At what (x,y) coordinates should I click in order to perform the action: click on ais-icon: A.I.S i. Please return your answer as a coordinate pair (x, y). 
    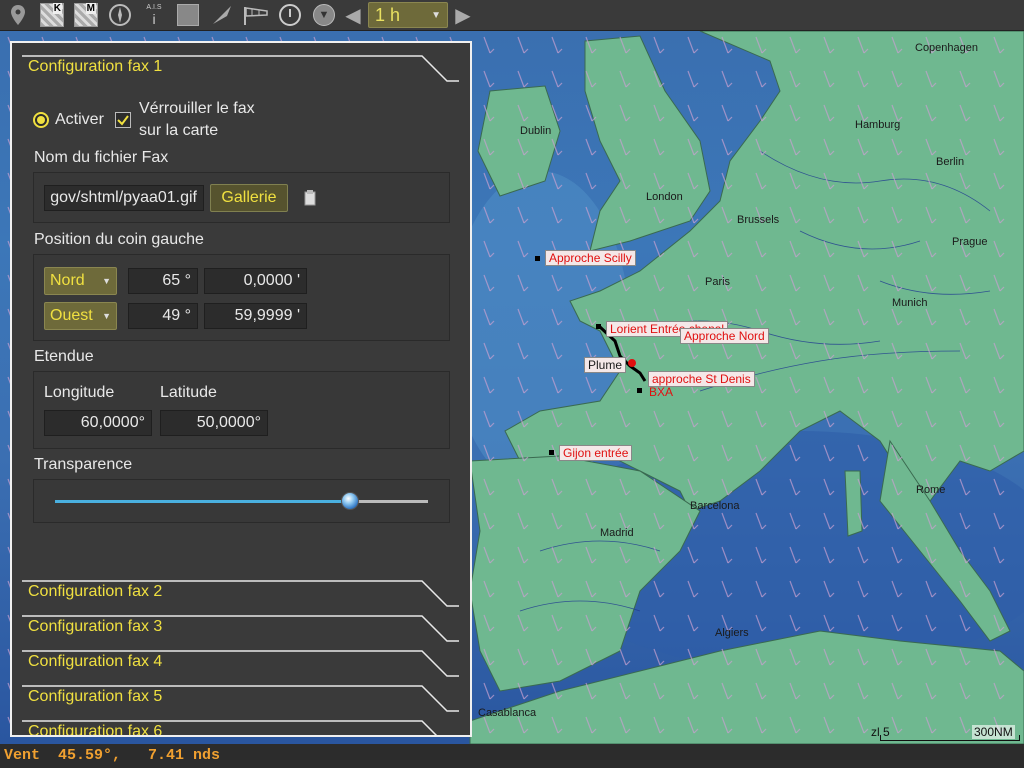
    Looking at the image, I should click on (154, 15).